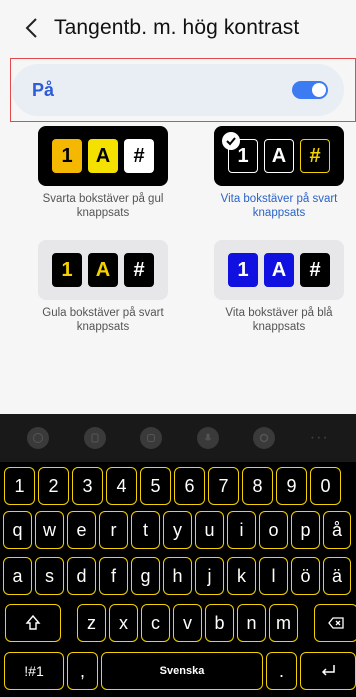 The width and height of the screenshot is (356, 697). What do you see at coordinates (151, 438) in the screenshot?
I see `sticker-icon` at bounding box center [151, 438].